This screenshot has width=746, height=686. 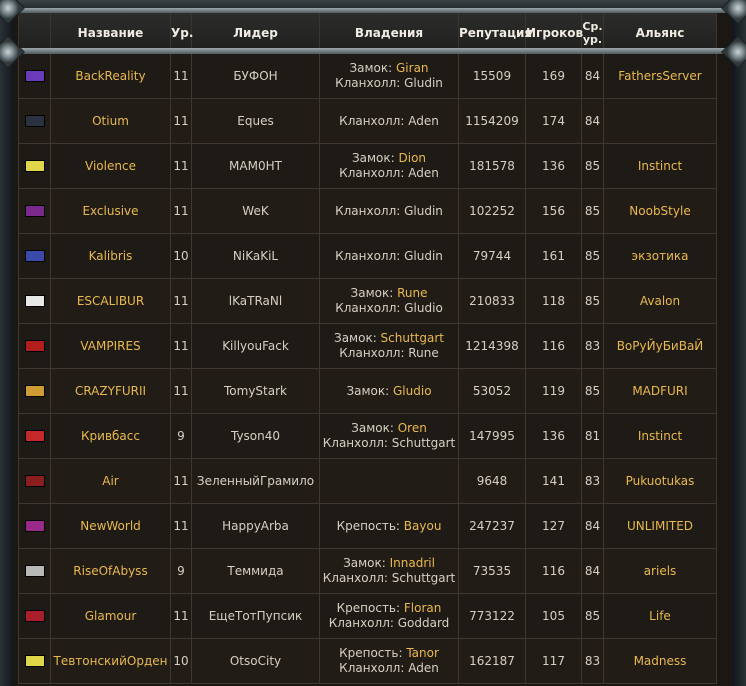 What do you see at coordinates (553, 346) in the screenshot?
I see `clan-players: 116` at bounding box center [553, 346].